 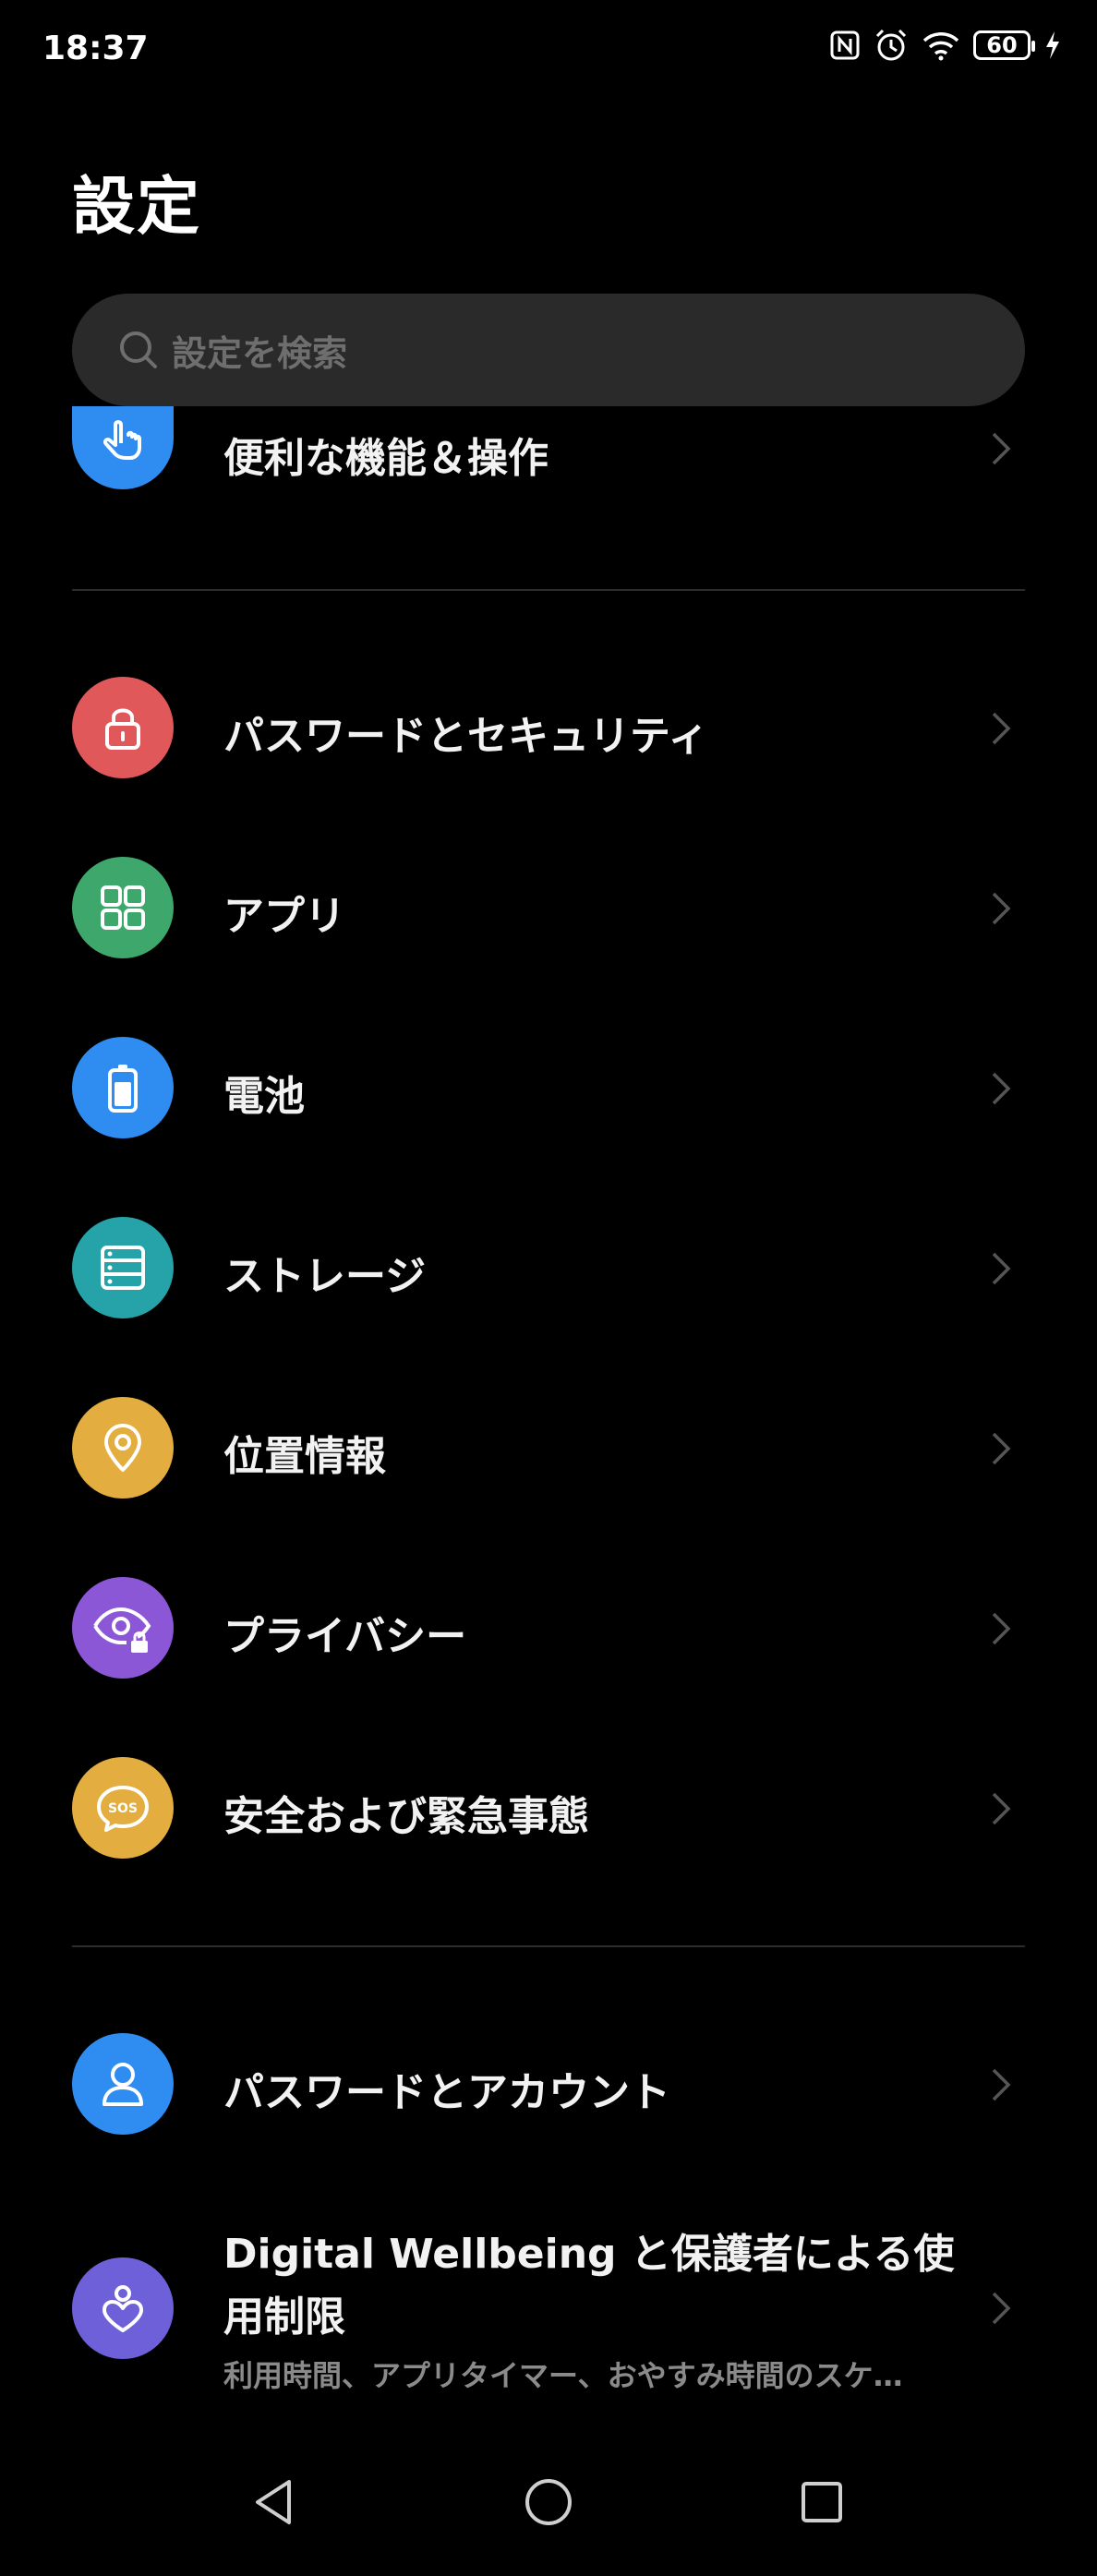 I want to click on recents-icon, so click(x=822, y=2502).